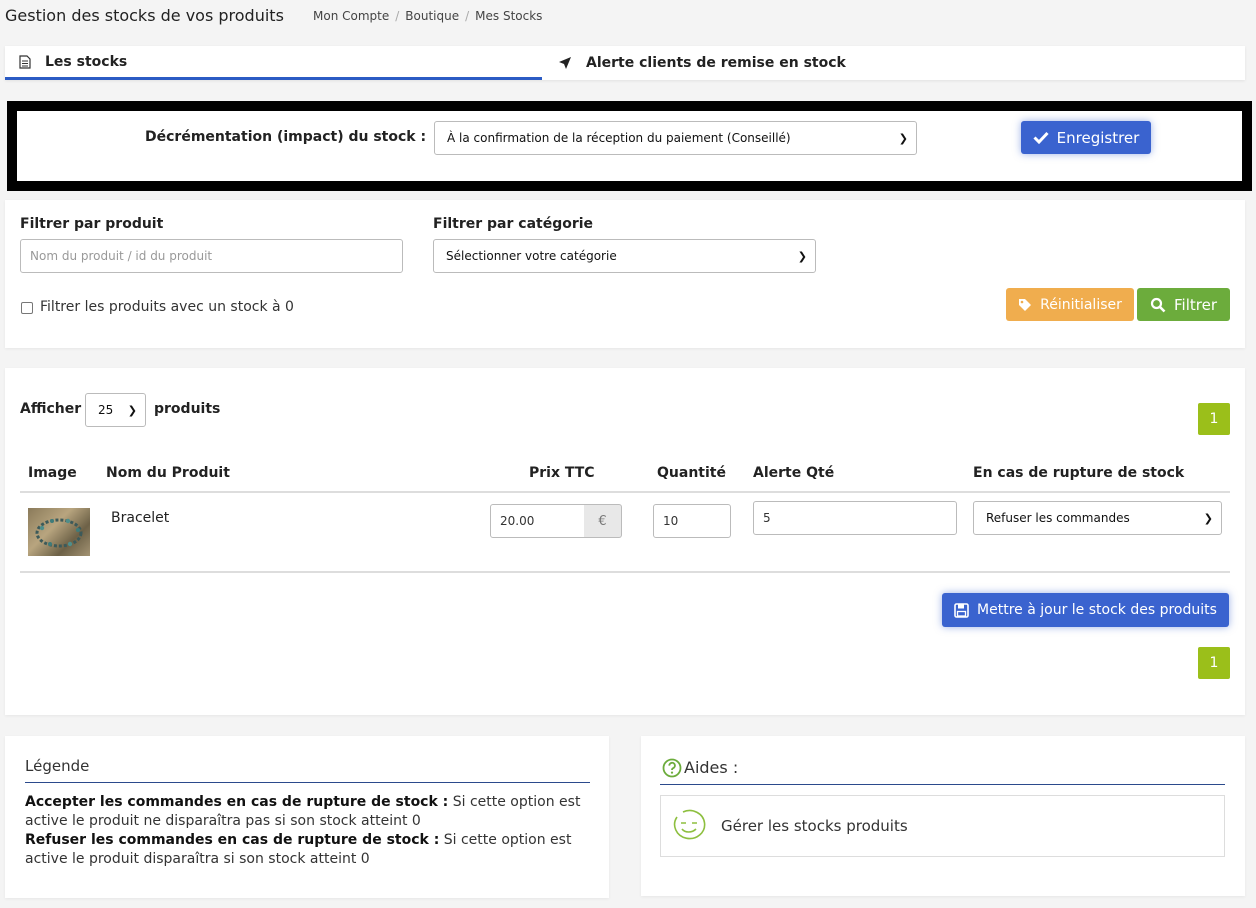 The height and width of the screenshot is (908, 1256). I want to click on tab-stocks: Les stocks, so click(273, 63).